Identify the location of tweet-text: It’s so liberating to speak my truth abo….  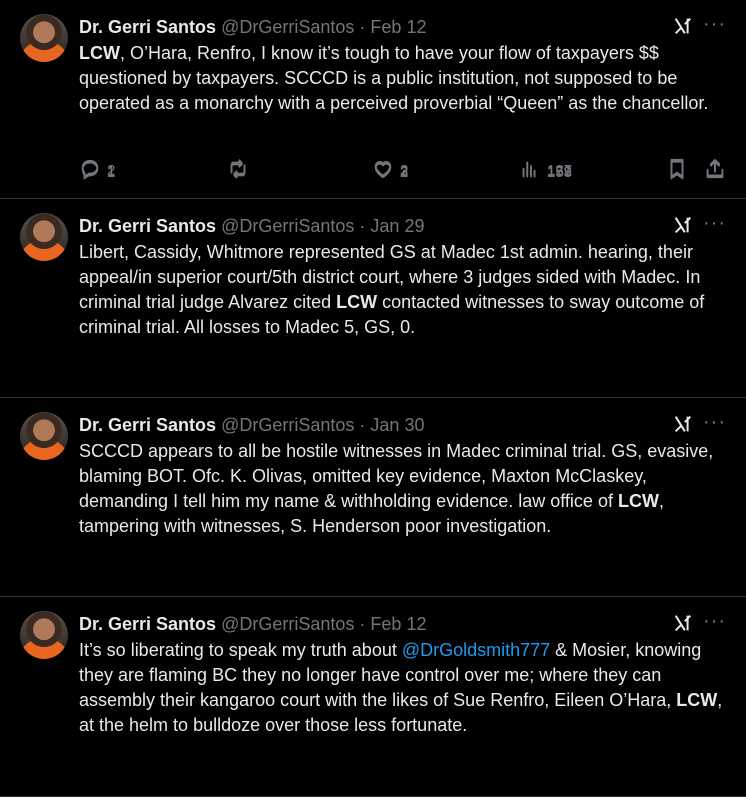
(404, 688).